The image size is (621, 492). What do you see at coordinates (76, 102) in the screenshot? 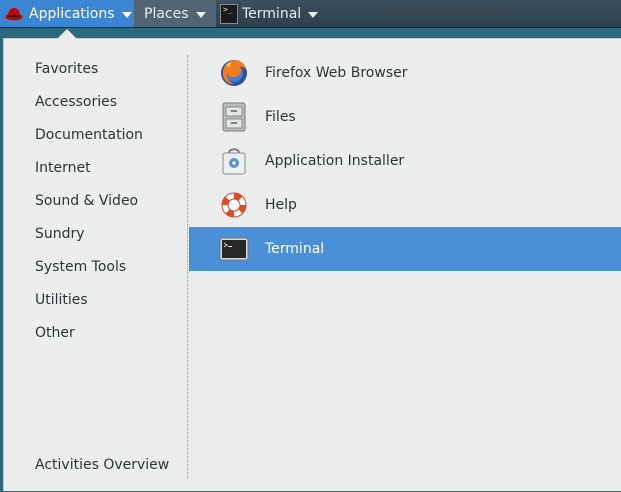
I see `category-item: Accessories` at bounding box center [76, 102].